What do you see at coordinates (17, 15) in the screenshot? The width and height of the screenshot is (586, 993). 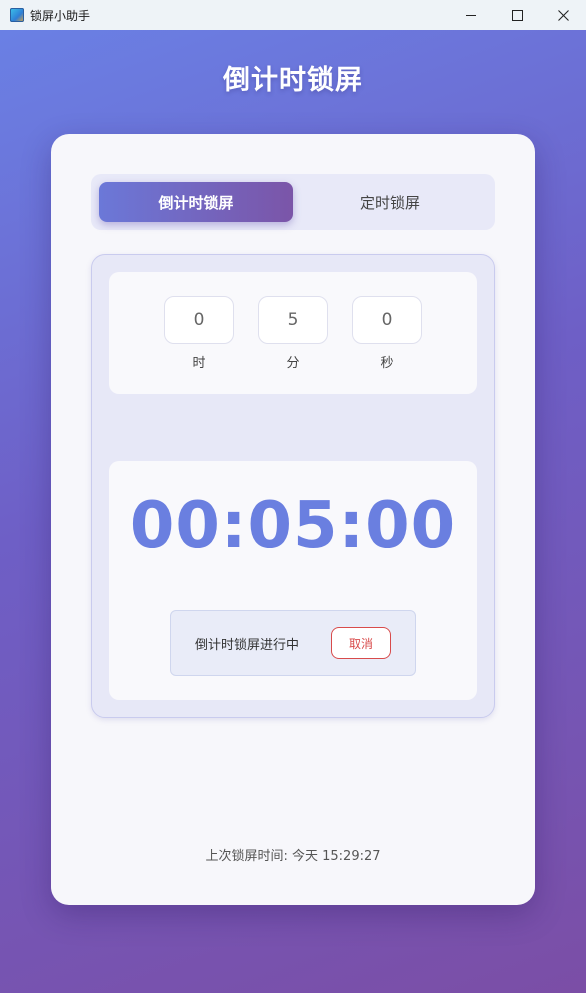 I see `app-icon` at bounding box center [17, 15].